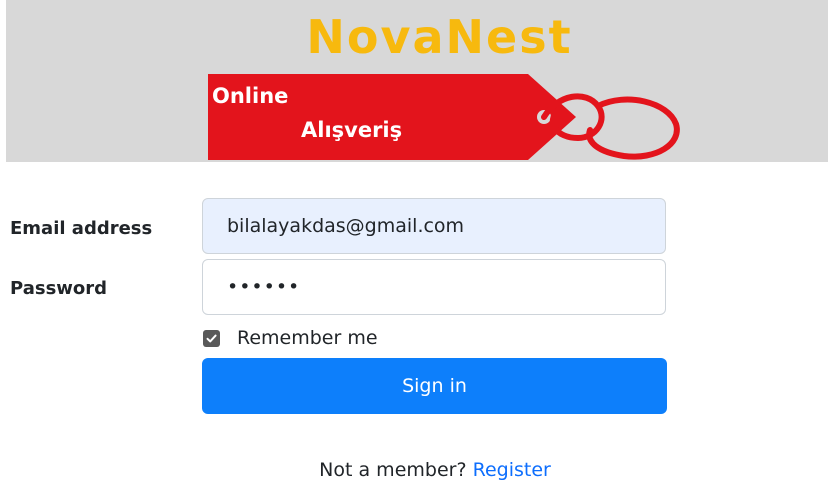 This screenshot has height=486, width=828. Describe the element at coordinates (59, 288) in the screenshot. I see `password-label: Password` at that location.